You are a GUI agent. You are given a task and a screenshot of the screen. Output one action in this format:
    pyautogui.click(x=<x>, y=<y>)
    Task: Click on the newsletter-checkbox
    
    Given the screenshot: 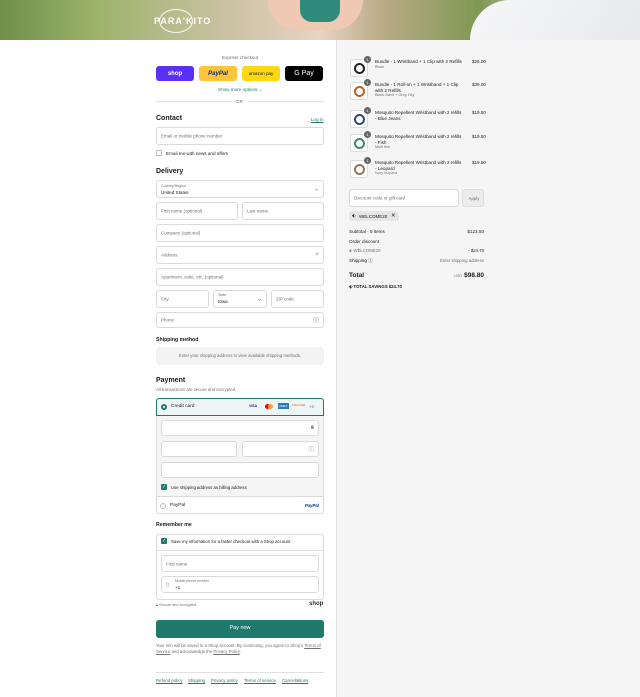 What is the action you would take?
    pyautogui.click(x=159, y=153)
    